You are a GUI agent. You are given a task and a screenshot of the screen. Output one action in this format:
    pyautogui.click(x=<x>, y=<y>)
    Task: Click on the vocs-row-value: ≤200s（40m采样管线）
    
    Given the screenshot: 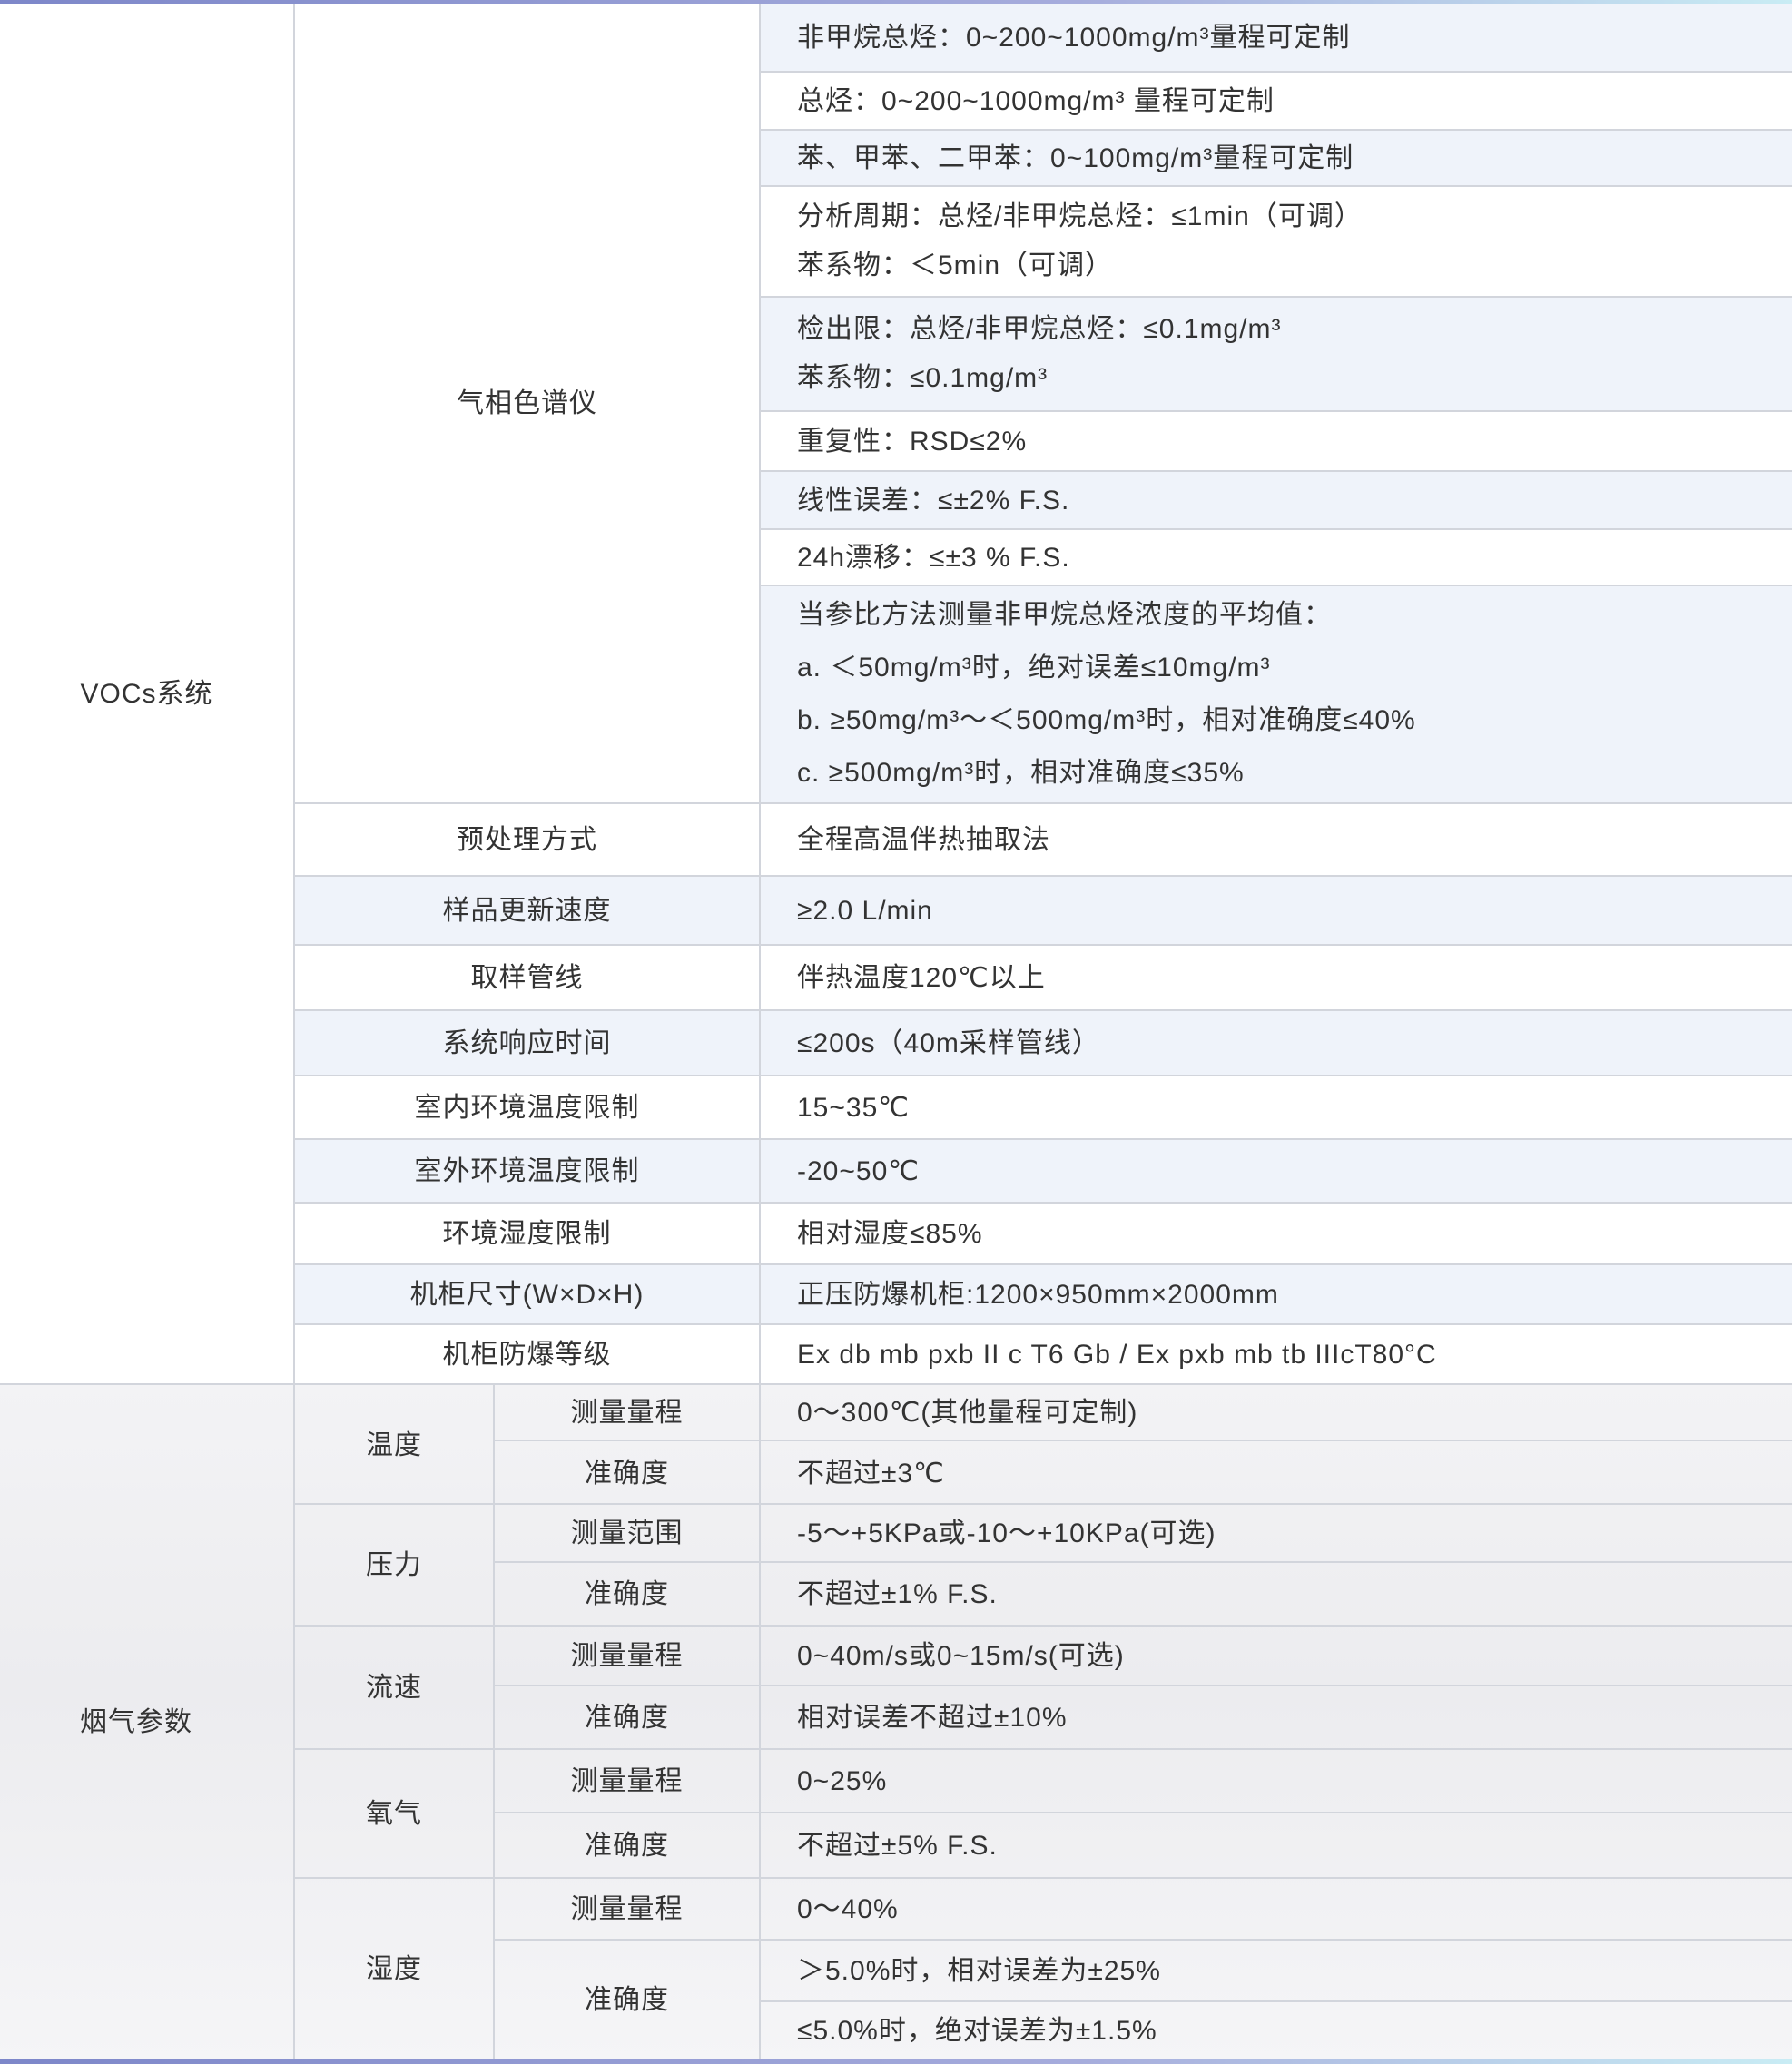 What is the action you would take?
    pyautogui.click(x=1276, y=1043)
    